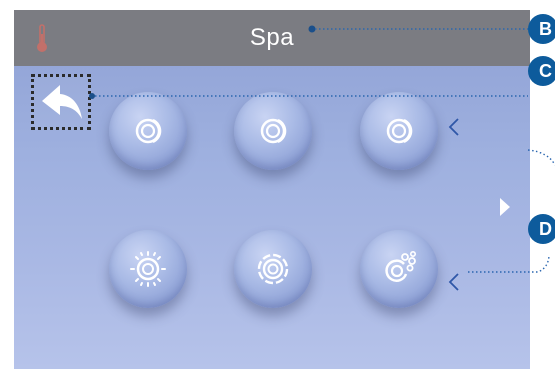 This screenshot has width=555, height=369. I want to click on callout-c: C, so click(541, 71).